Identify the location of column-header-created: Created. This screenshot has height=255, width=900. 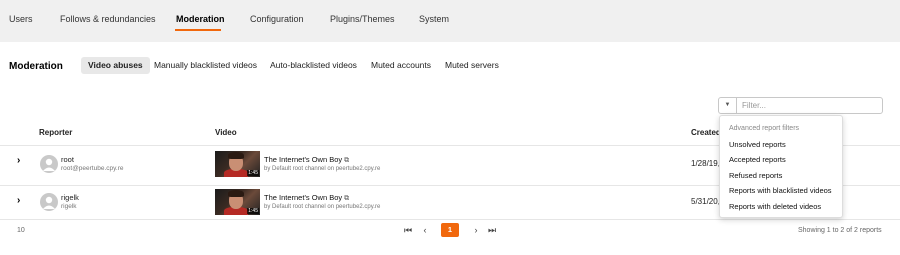
(706, 132).